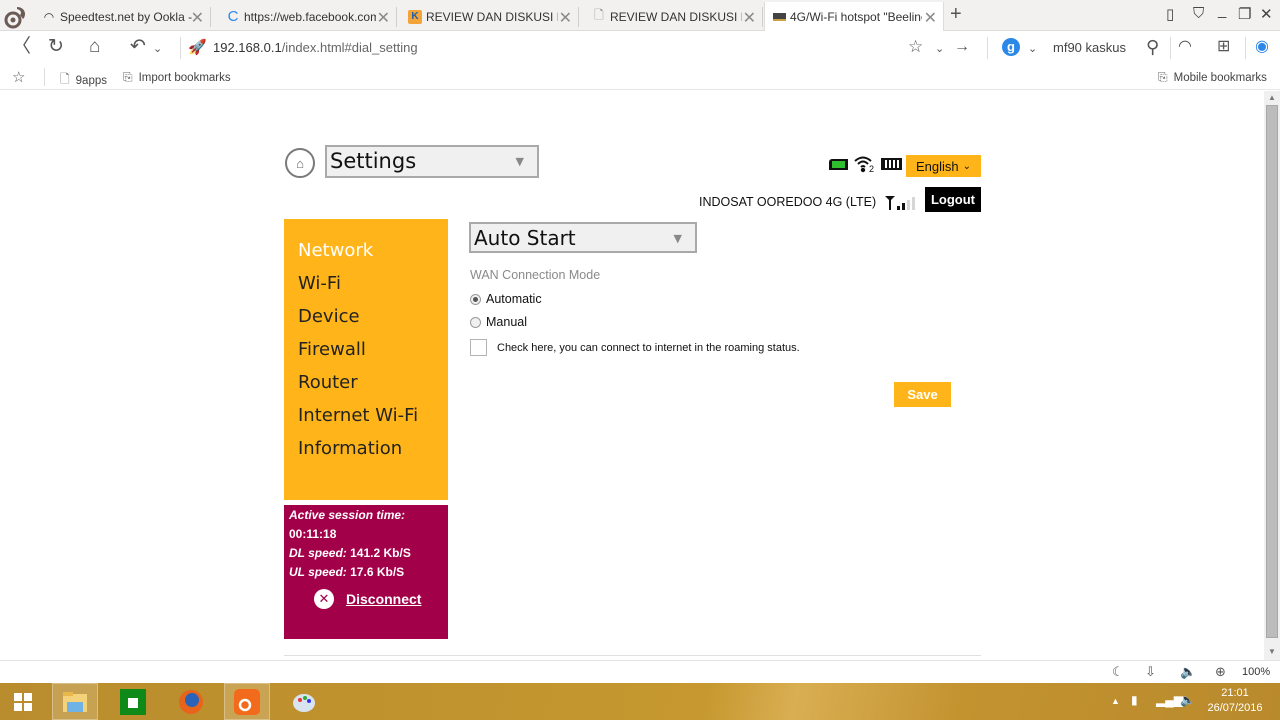  I want to click on undo-close-button: ↶, so click(138, 47).